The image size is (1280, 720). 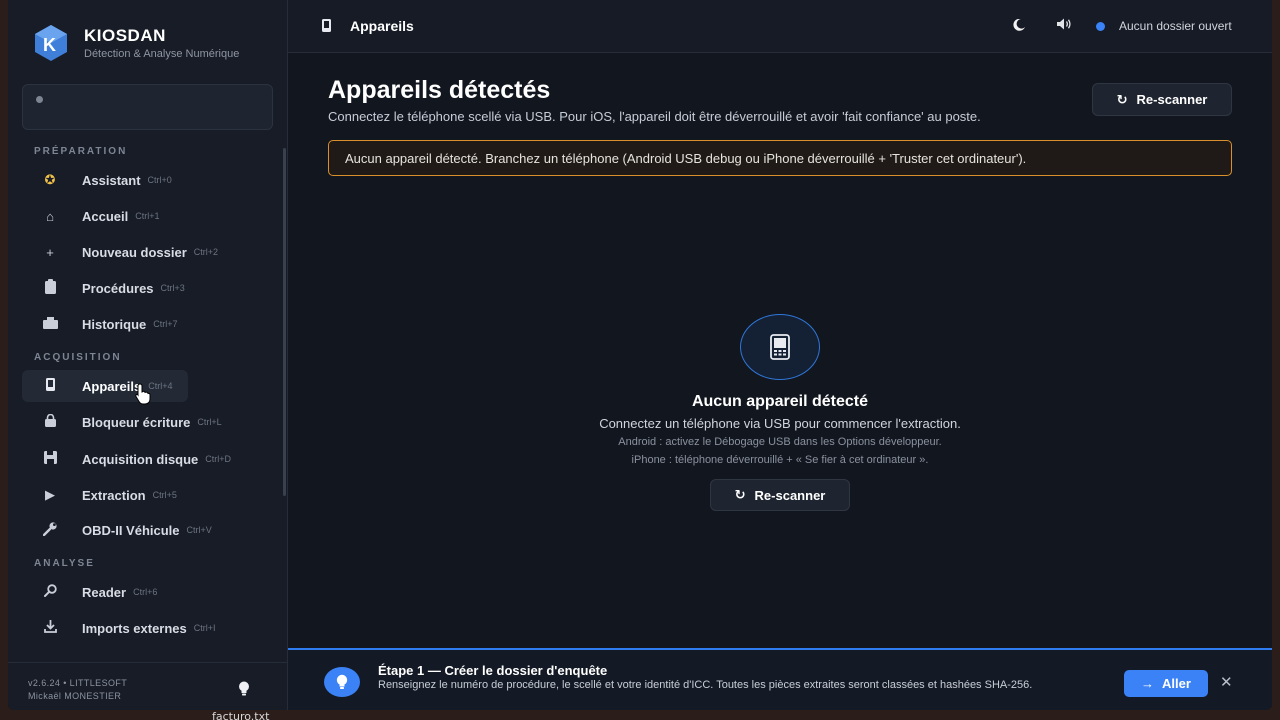 I want to click on empty-state-title: Aucun appareil détecté, so click(x=780, y=401).